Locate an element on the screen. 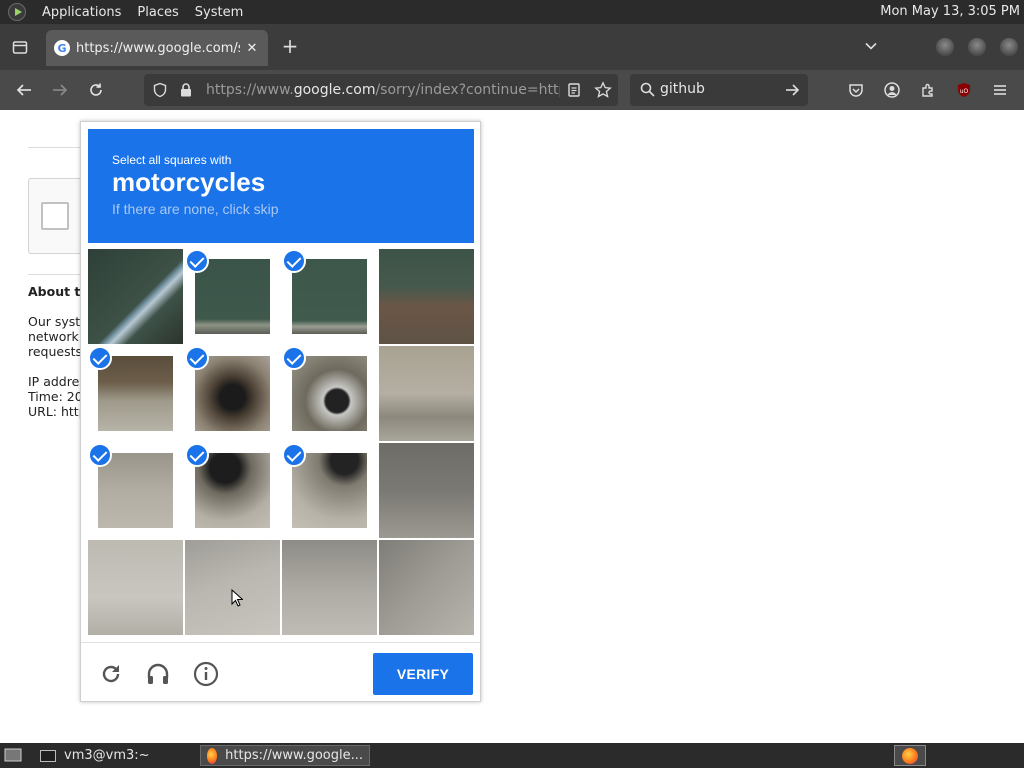 This screenshot has width=1024, height=768. maximize-window-button is located at coordinates (977, 47).